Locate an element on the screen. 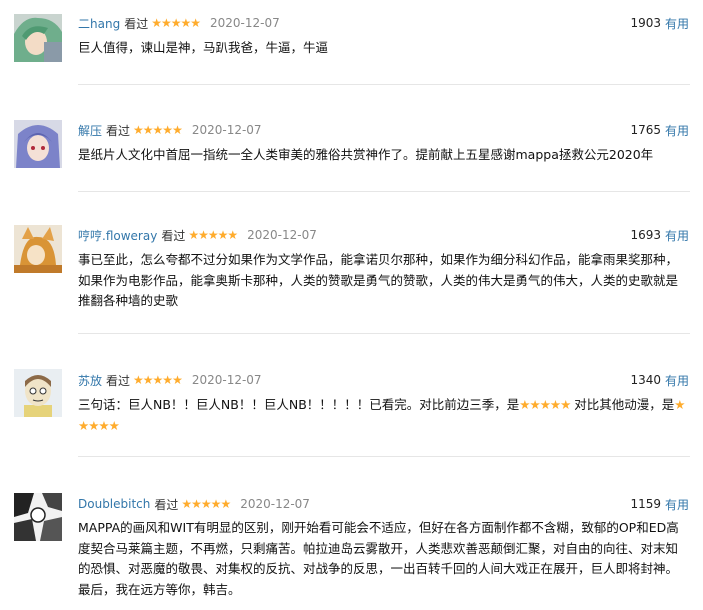 This screenshot has height=610, width=703. cartoon-avatar-face-icon is located at coordinates (38, 393).